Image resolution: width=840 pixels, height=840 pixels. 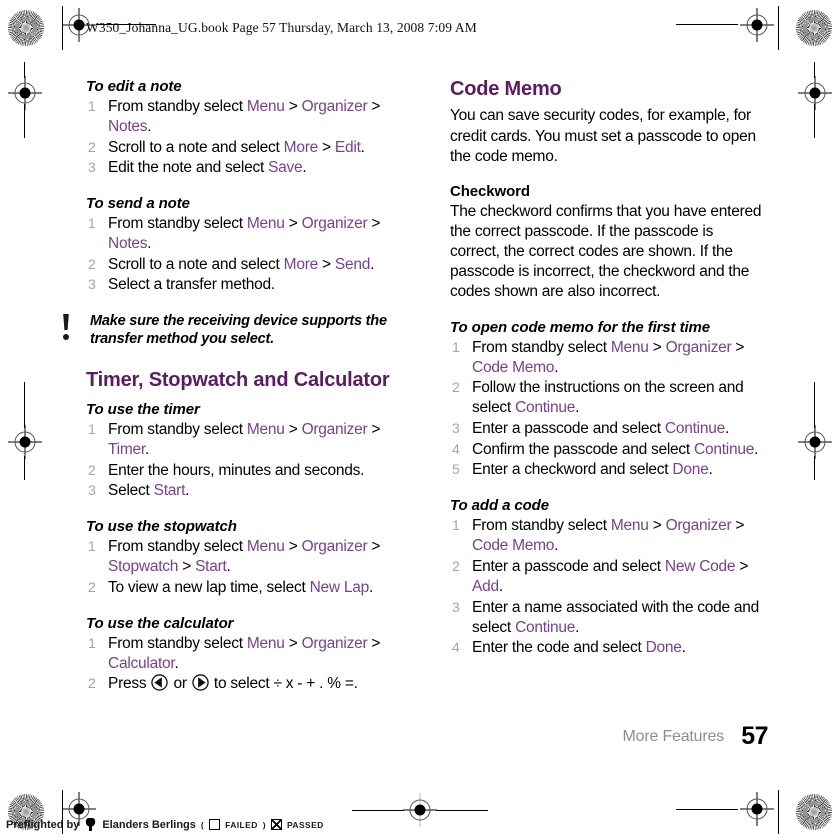 What do you see at coordinates (276, 824) in the screenshot?
I see `preflight-passed-checkbox` at bounding box center [276, 824].